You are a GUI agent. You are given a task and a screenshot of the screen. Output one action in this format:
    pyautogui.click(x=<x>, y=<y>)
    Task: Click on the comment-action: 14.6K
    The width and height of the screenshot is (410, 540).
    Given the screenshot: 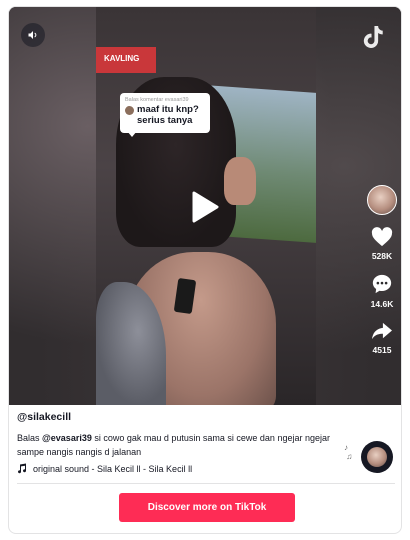 What is the action you would take?
    pyautogui.click(x=382, y=291)
    